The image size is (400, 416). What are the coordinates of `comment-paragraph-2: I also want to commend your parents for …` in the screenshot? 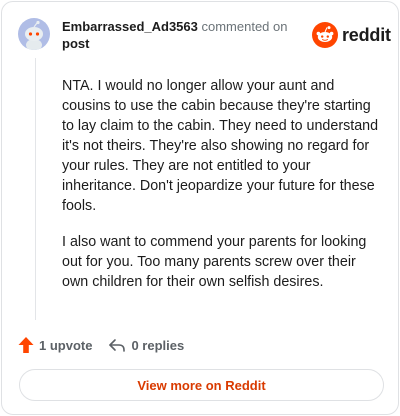 It's located at (214, 262).